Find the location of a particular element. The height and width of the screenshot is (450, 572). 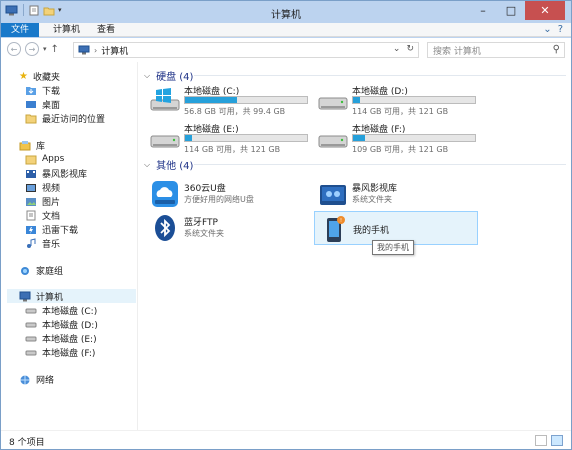

item-bluetooth-ftp: 蓝牙FTP 系统文件夹 is located at coordinates (228, 228).